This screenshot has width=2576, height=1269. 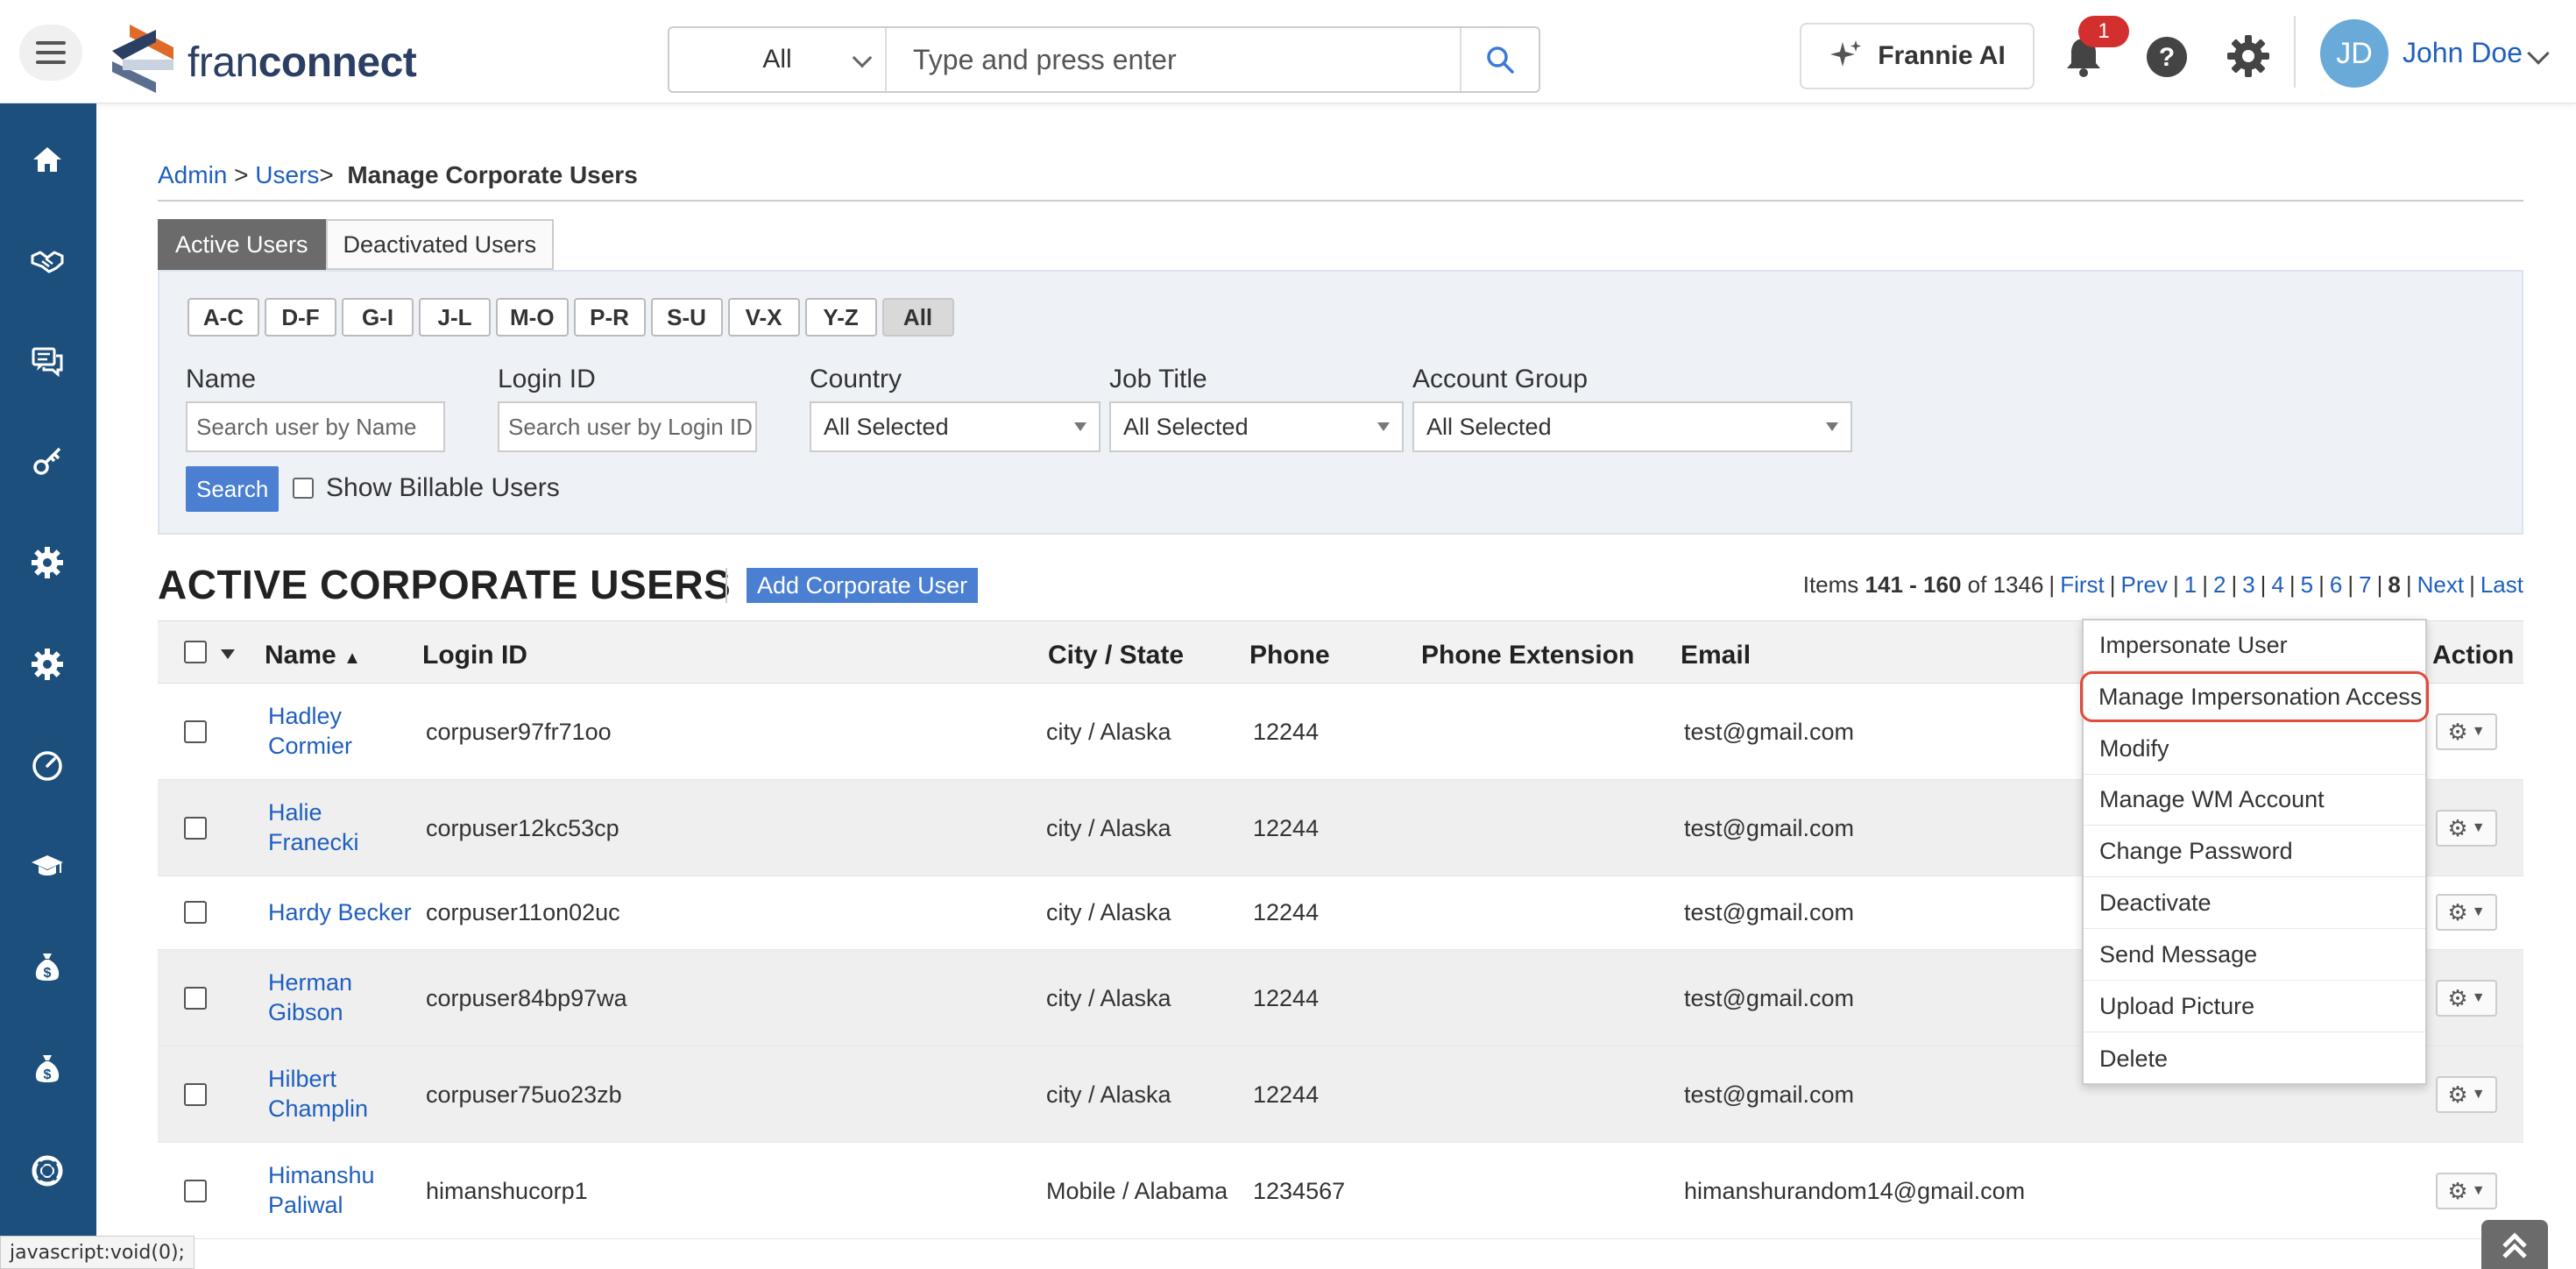 I want to click on page-title: Manage Corporate Users, so click(x=492, y=174).